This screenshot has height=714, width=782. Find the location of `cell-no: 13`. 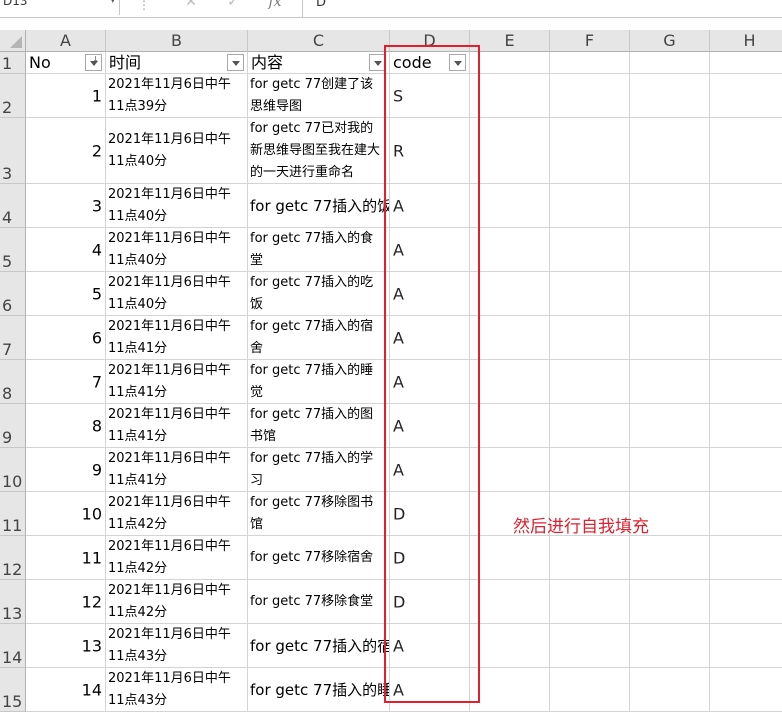

cell-no: 13 is located at coordinates (66, 646).